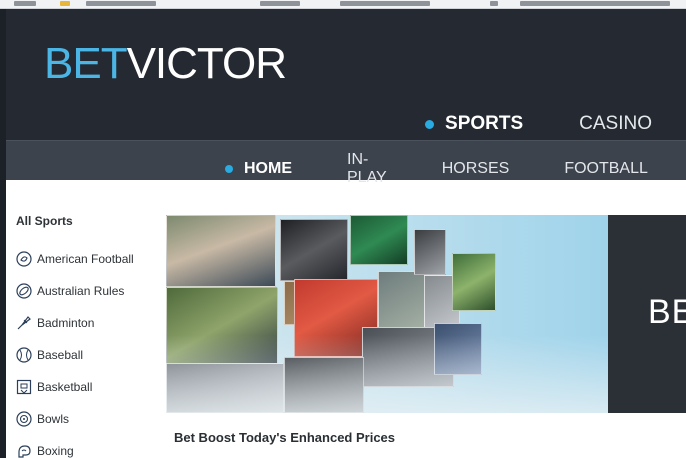 Image resolution: width=686 pixels, height=458 pixels. Describe the element at coordinates (379, 240) in the screenshot. I see `snooker-photo-tile` at that location.